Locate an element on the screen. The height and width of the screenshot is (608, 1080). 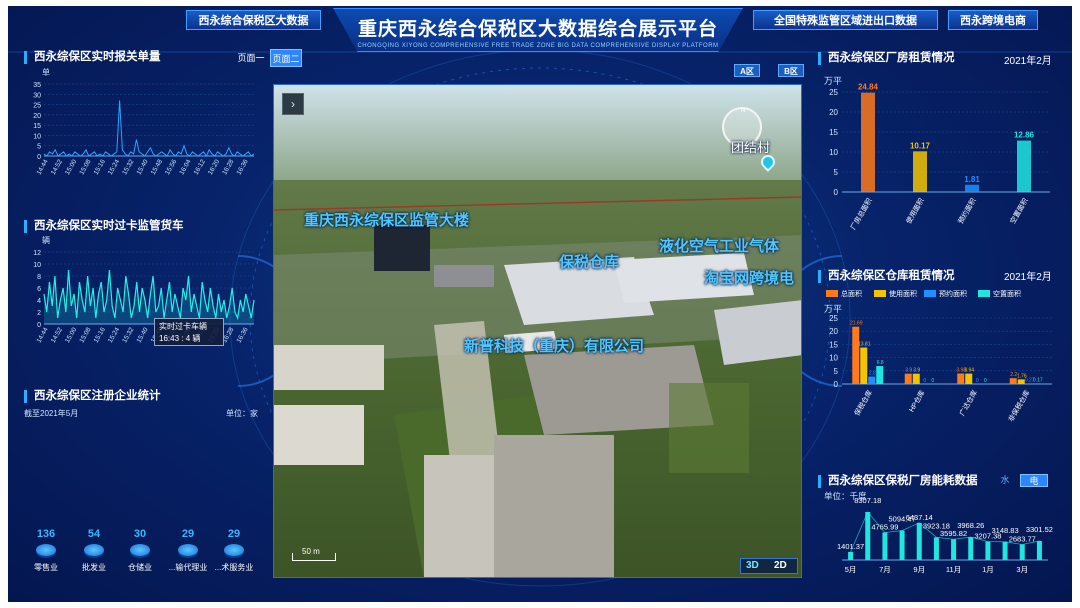
area-b-button: B区 is located at coordinates (791, 70).